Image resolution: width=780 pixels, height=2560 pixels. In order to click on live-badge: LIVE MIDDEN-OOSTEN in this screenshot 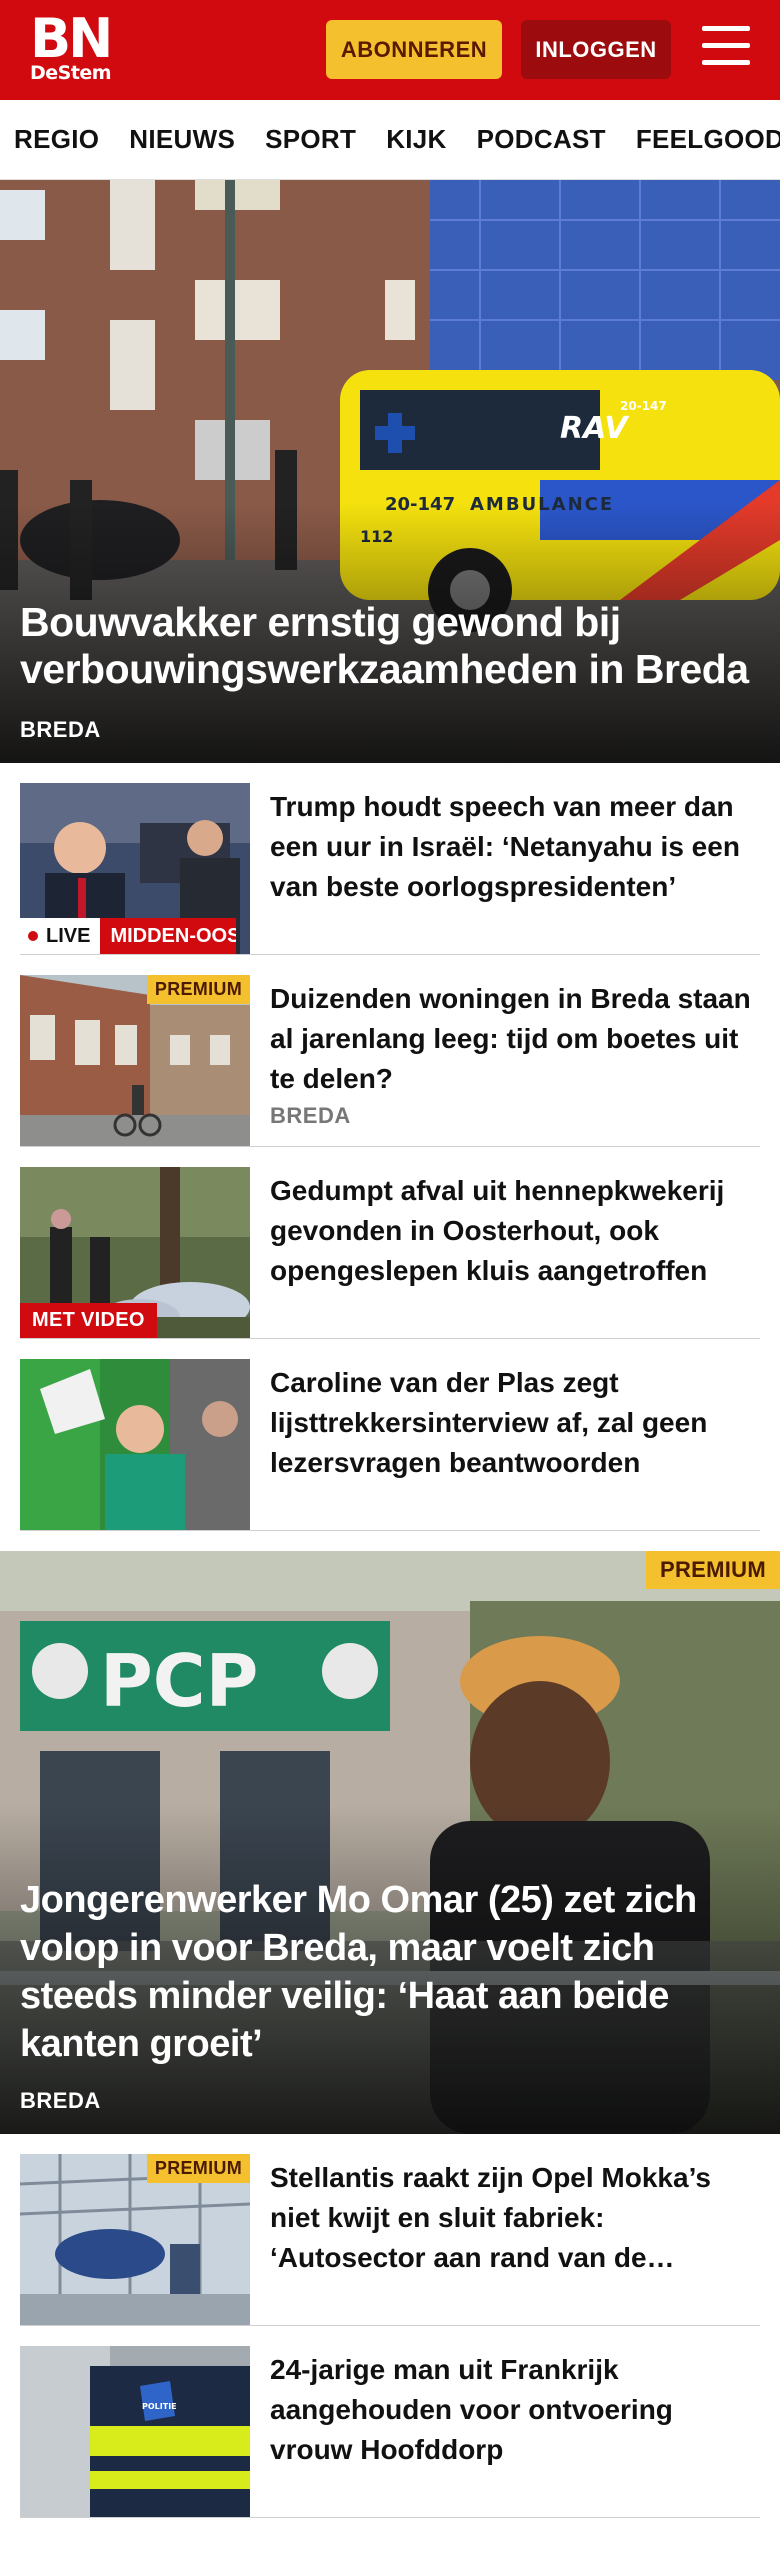, I will do `click(128, 936)`.